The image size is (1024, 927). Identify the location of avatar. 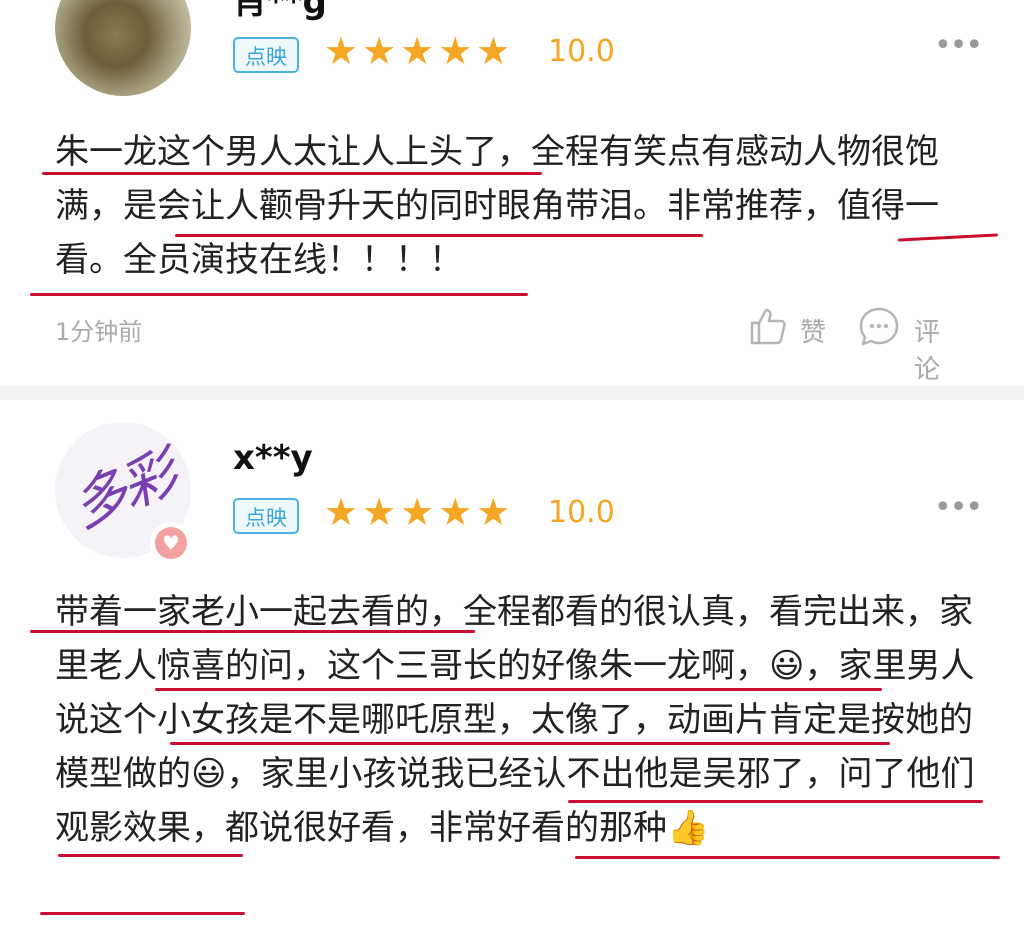
(123, 48).